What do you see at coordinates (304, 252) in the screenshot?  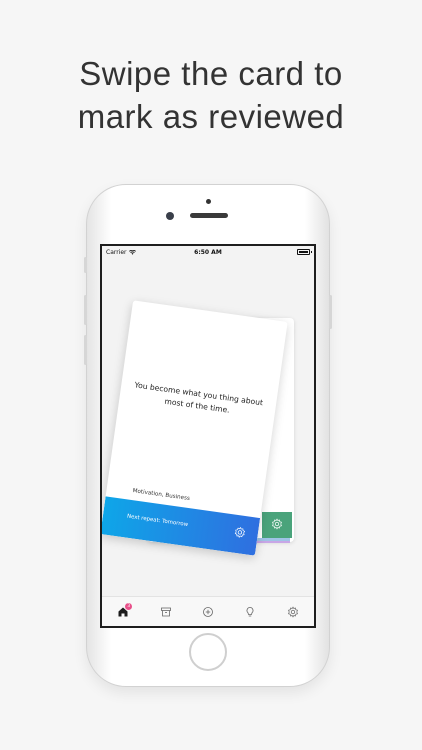 I see `battery-icon` at bounding box center [304, 252].